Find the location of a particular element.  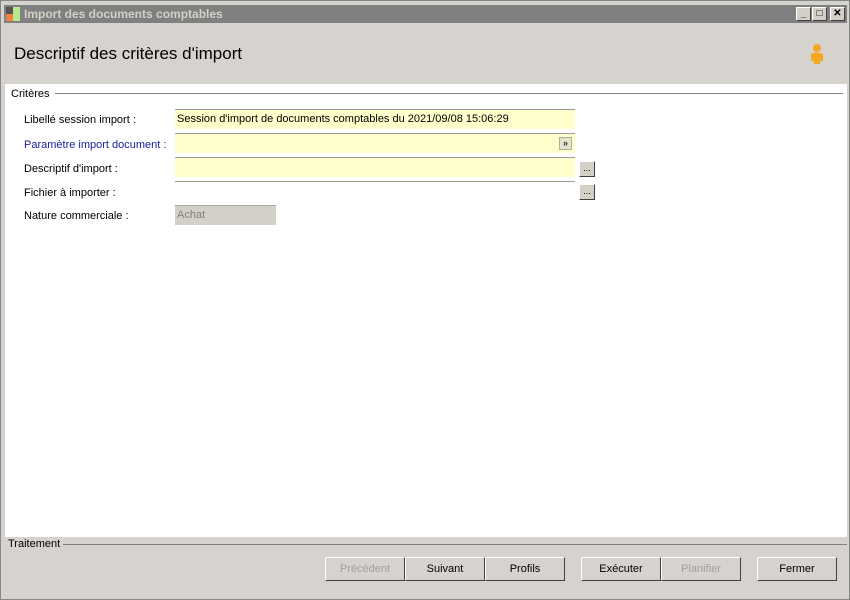

nature-label: Nature commerciale : is located at coordinates (76, 216).